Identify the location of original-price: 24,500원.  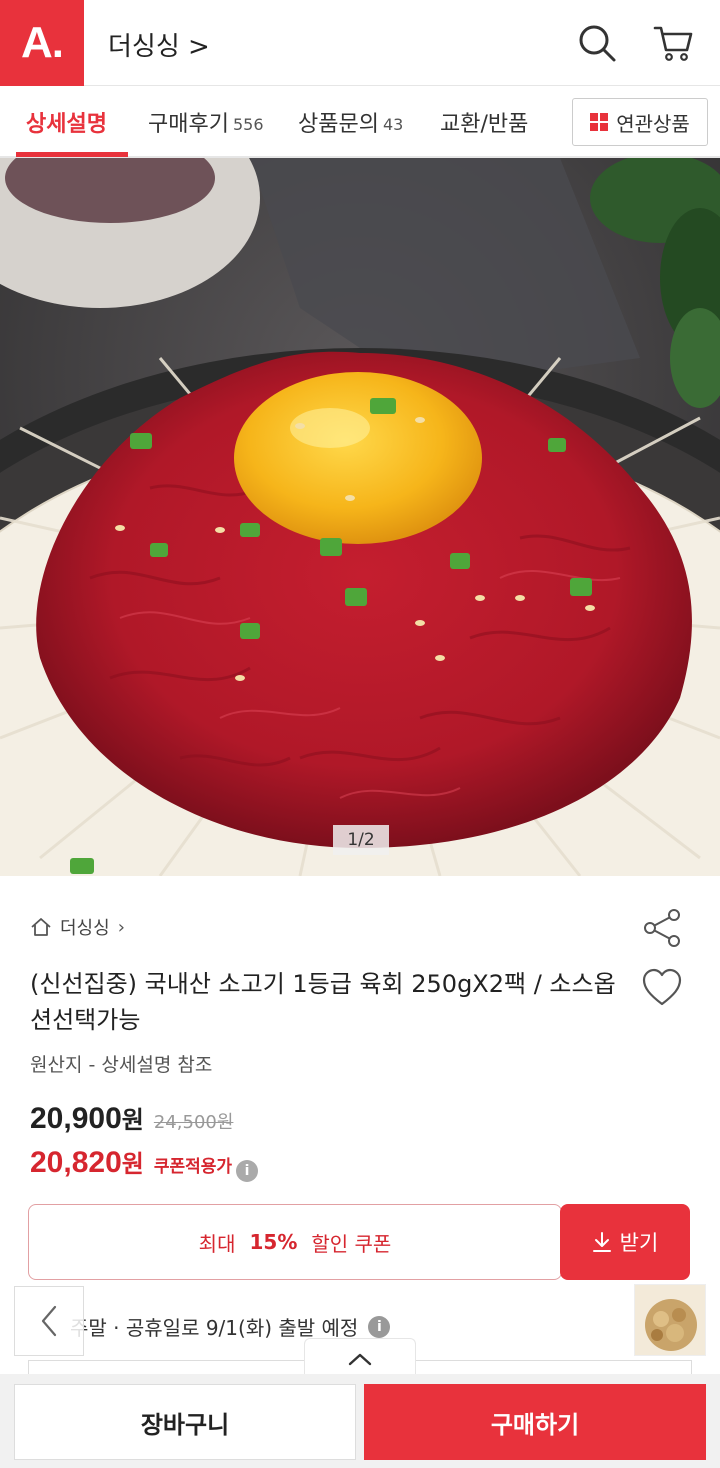
(193, 1122).